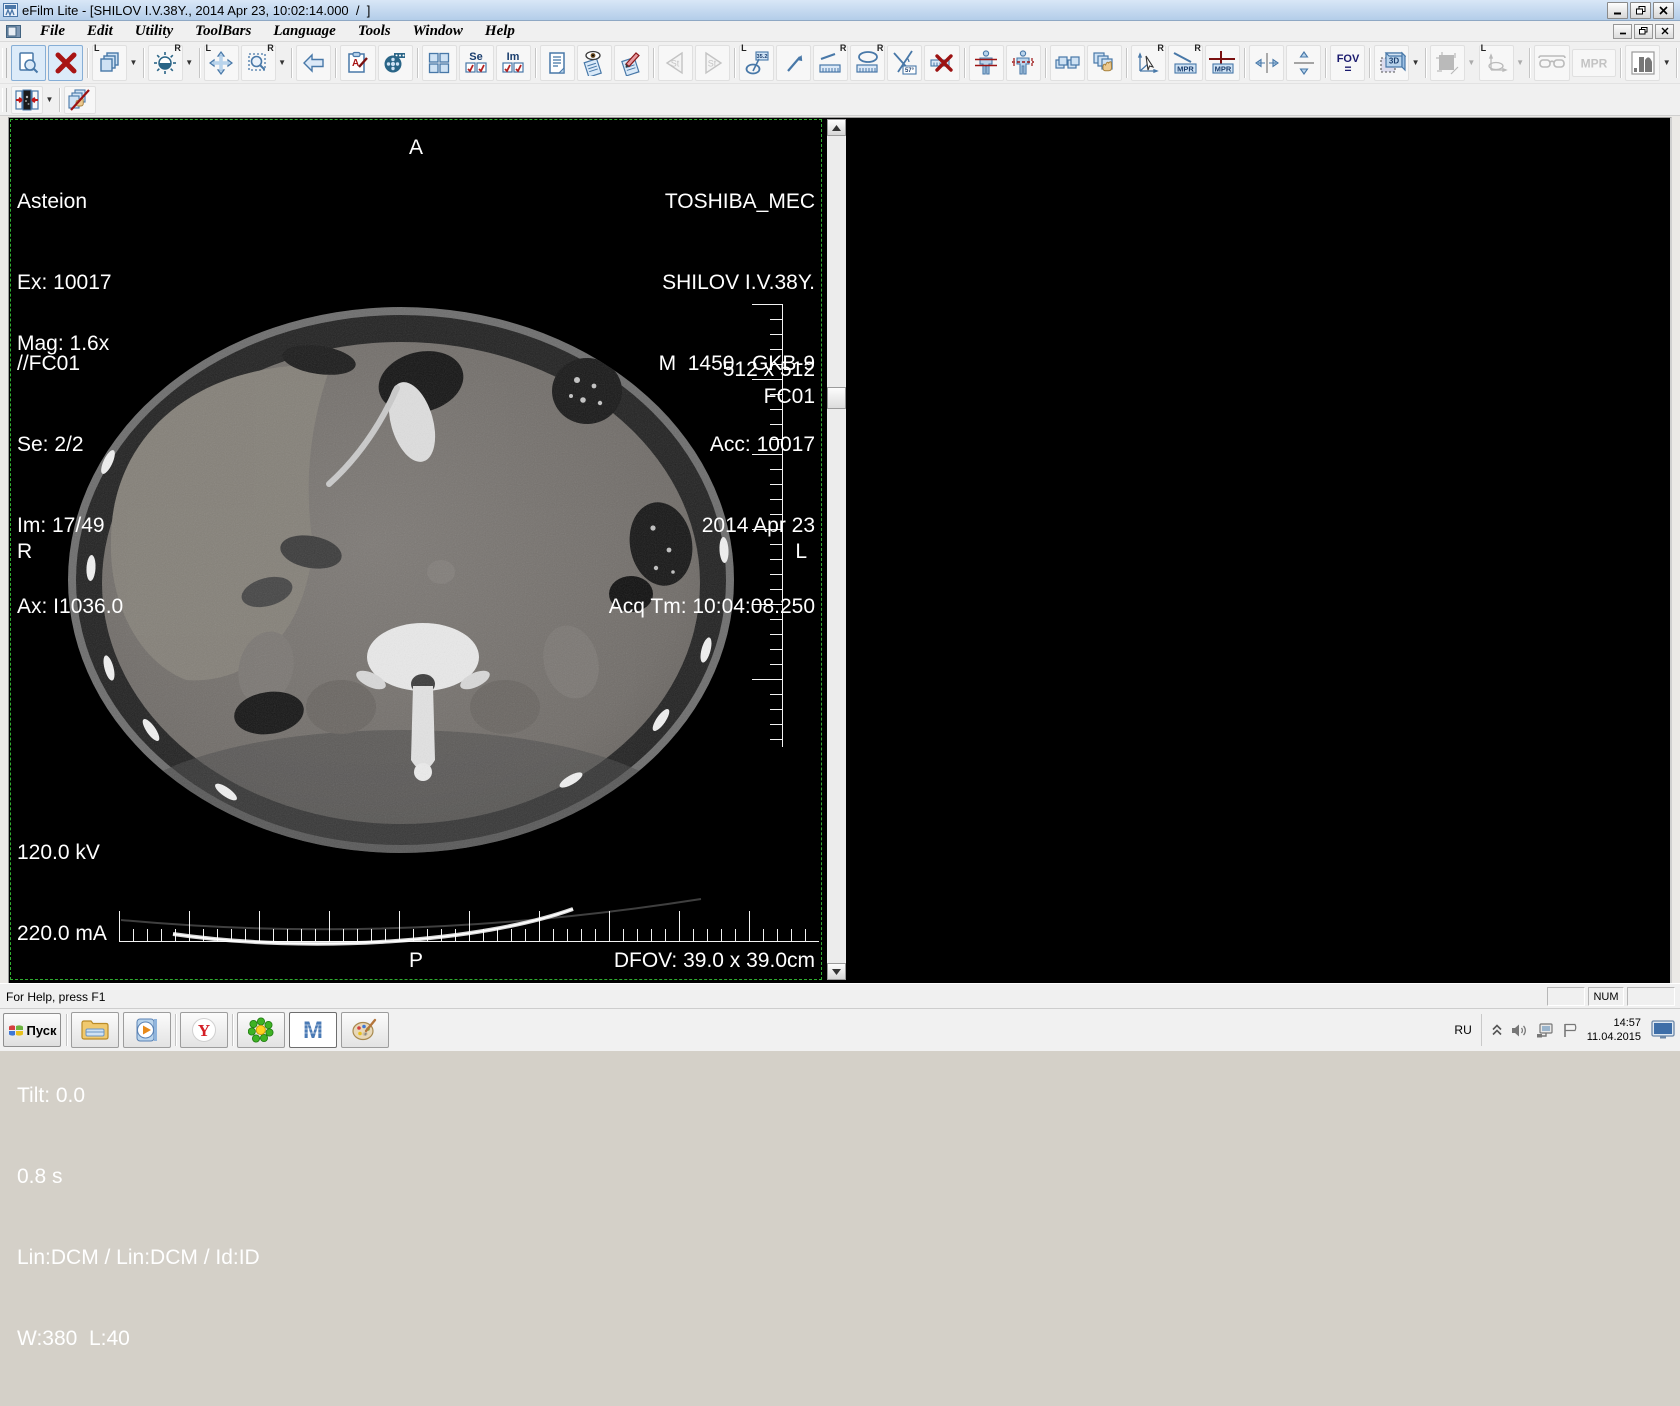  I want to click on start-button: Пуск, so click(32, 1030).